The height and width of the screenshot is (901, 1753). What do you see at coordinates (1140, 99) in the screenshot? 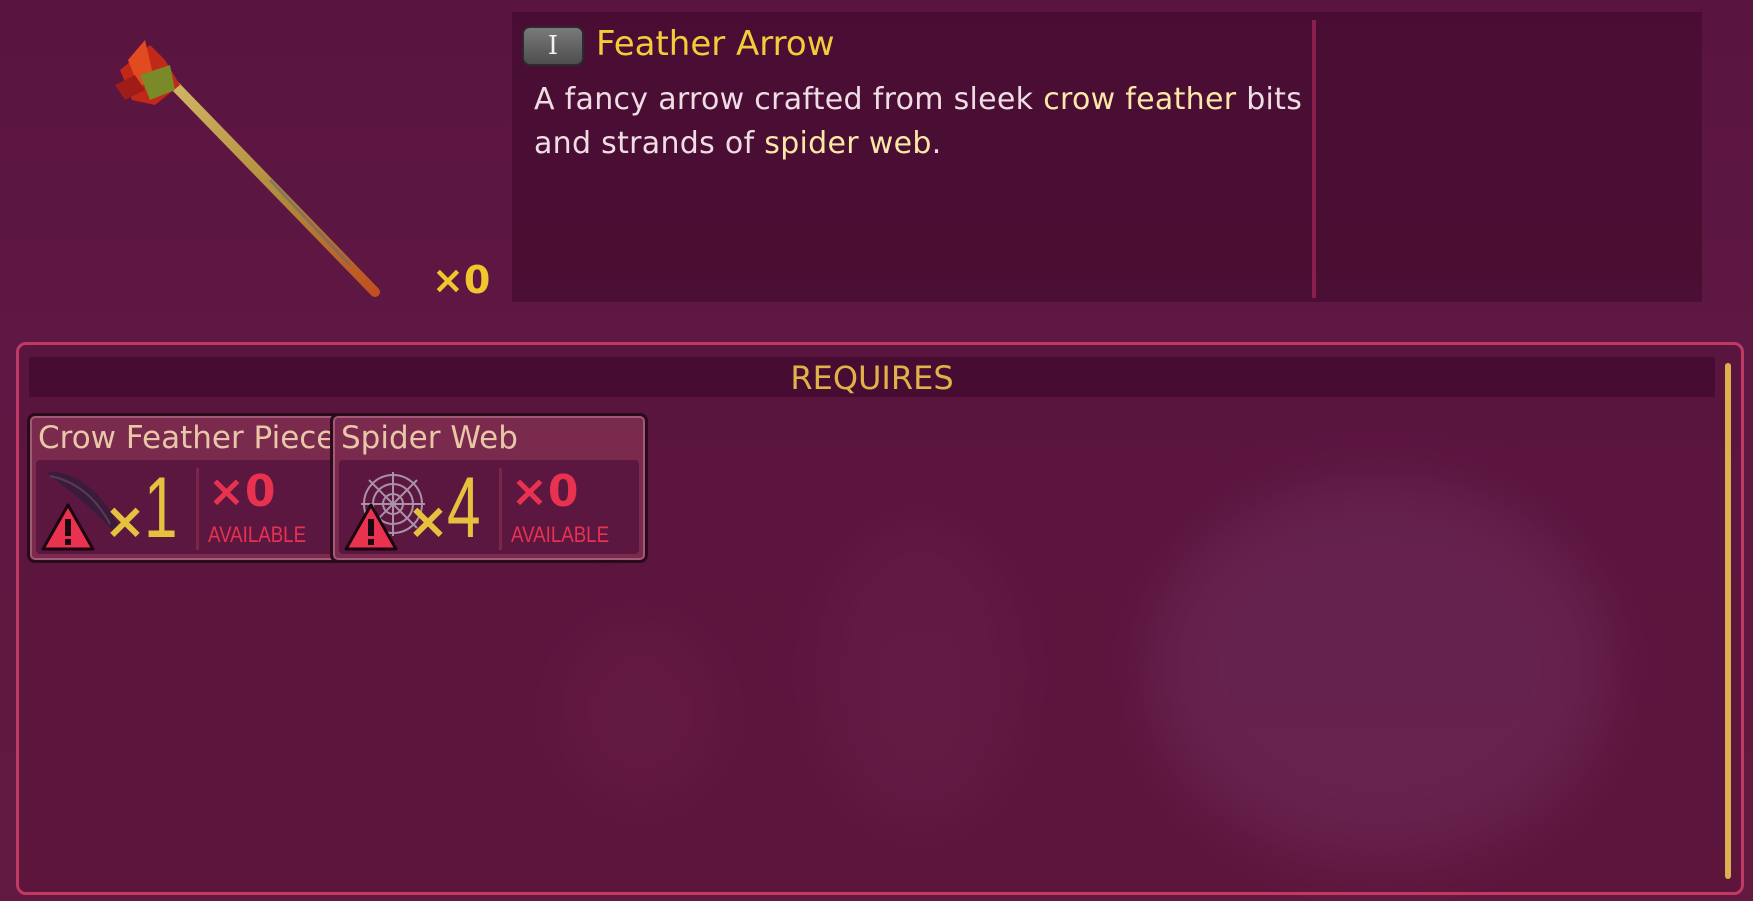
I see `description-highlight: crow feather` at bounding box center [1140, 99].